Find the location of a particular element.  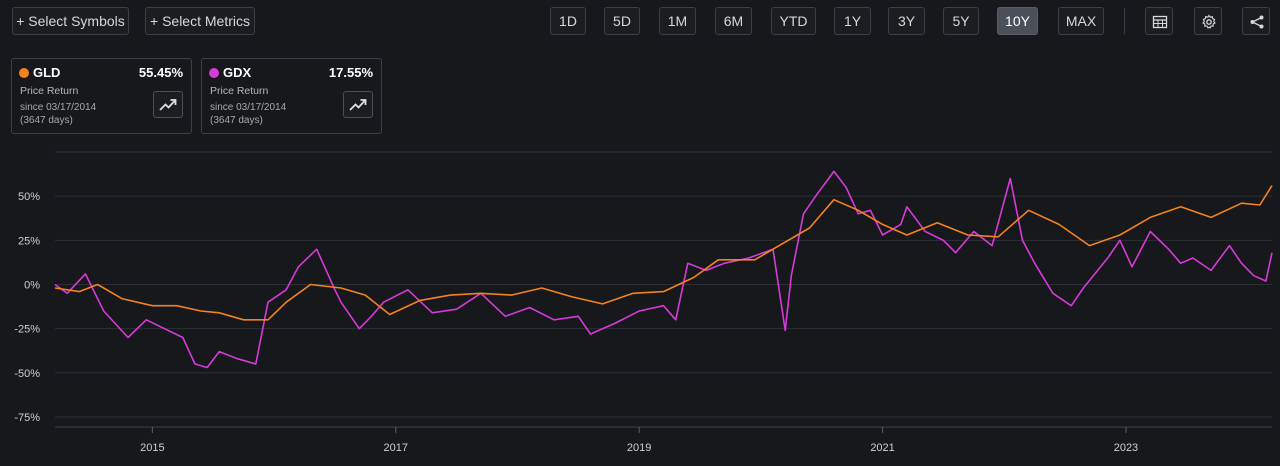

range-3y-button: 3Y is located at coordinates (906, 21).